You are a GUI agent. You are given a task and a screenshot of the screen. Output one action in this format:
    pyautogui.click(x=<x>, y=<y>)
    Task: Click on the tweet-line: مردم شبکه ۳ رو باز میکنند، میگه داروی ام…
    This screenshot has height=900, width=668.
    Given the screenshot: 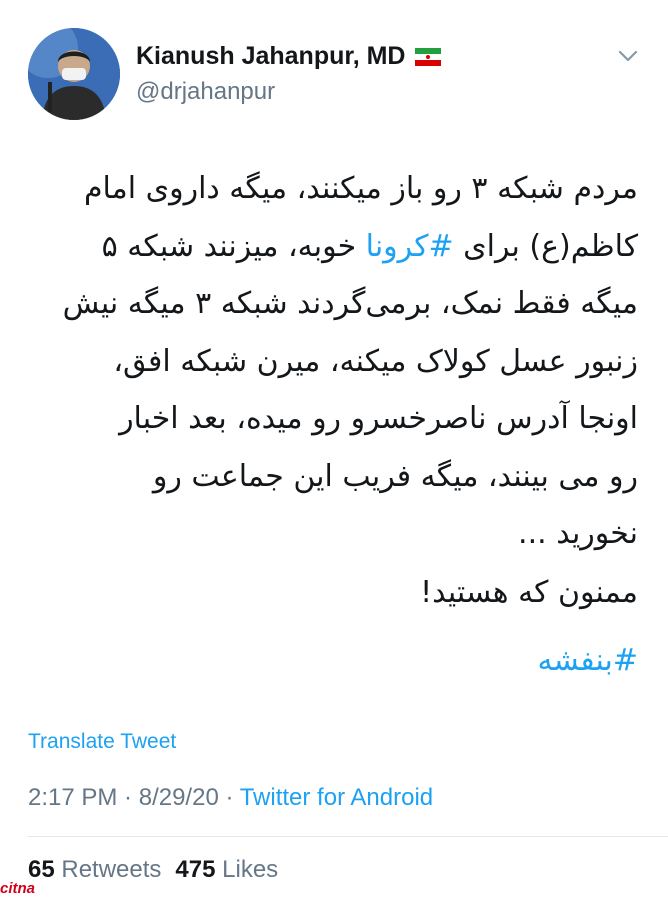 What is the action you would take?
    pyautogui.click(x=360, y=188)
    